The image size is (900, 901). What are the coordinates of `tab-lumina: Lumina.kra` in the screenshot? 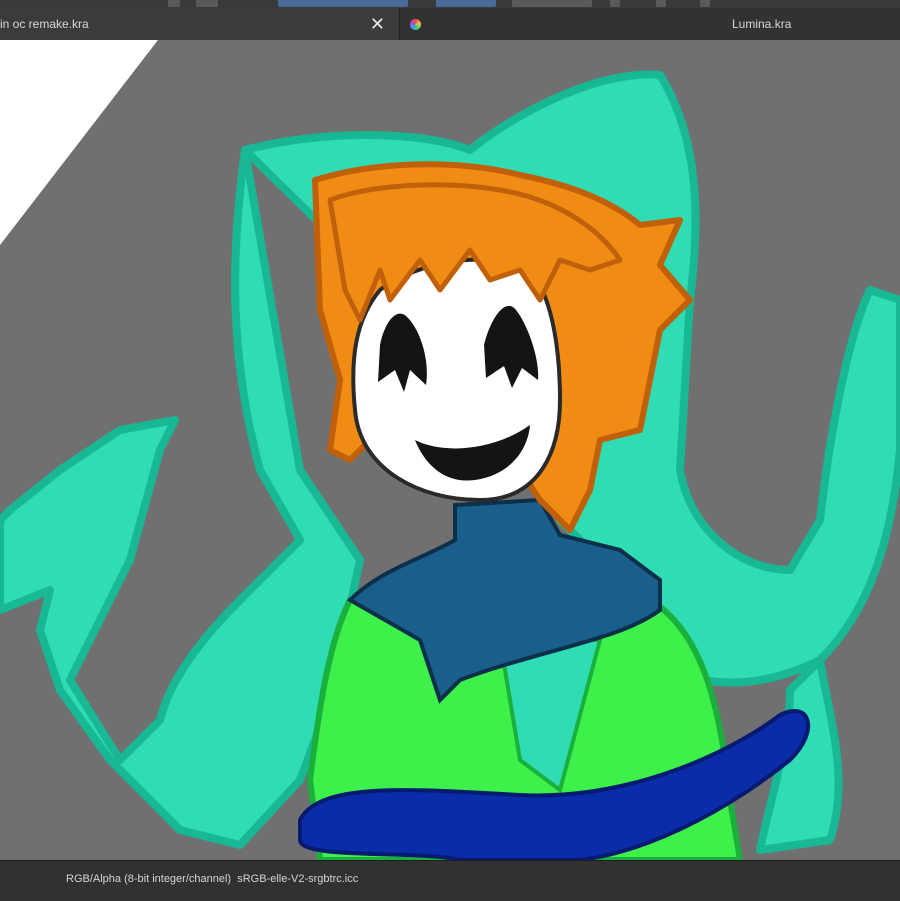 It's located at (650, 24).